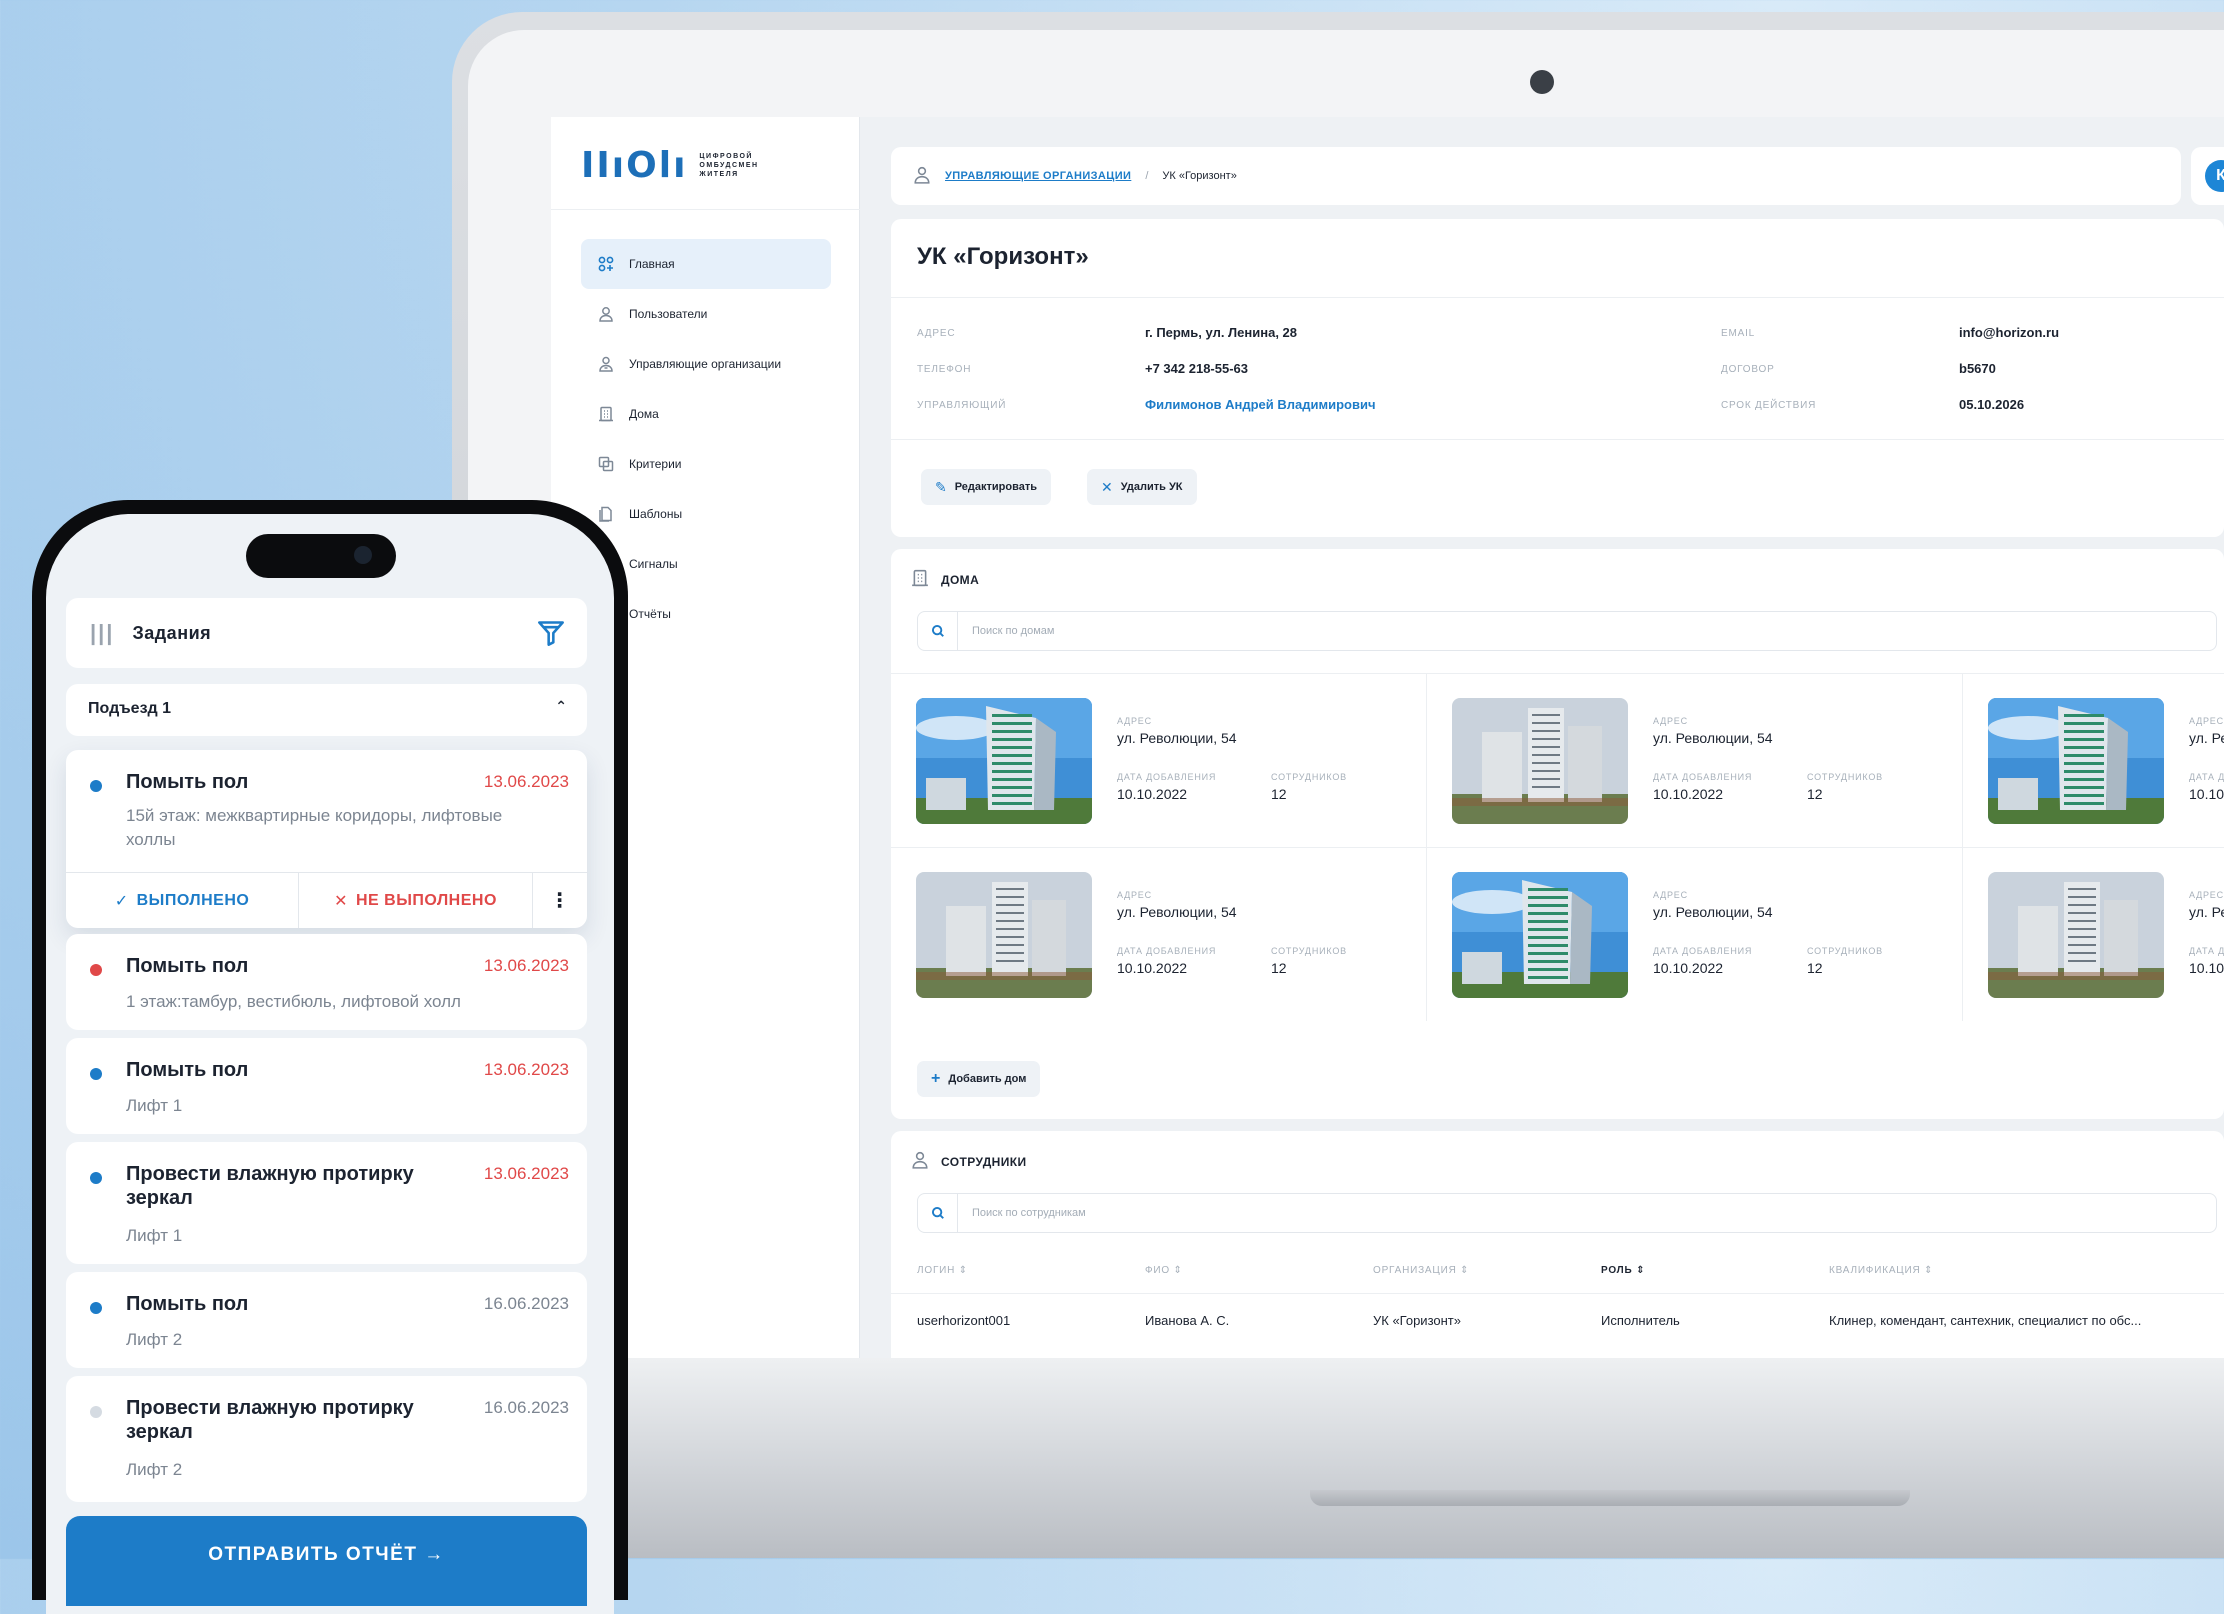 This screenshot has height=1614, width=2224. Describe the element at coordinates (634, 165) in the screenshot. I see `logo-mark: IIıOlı` at that location.